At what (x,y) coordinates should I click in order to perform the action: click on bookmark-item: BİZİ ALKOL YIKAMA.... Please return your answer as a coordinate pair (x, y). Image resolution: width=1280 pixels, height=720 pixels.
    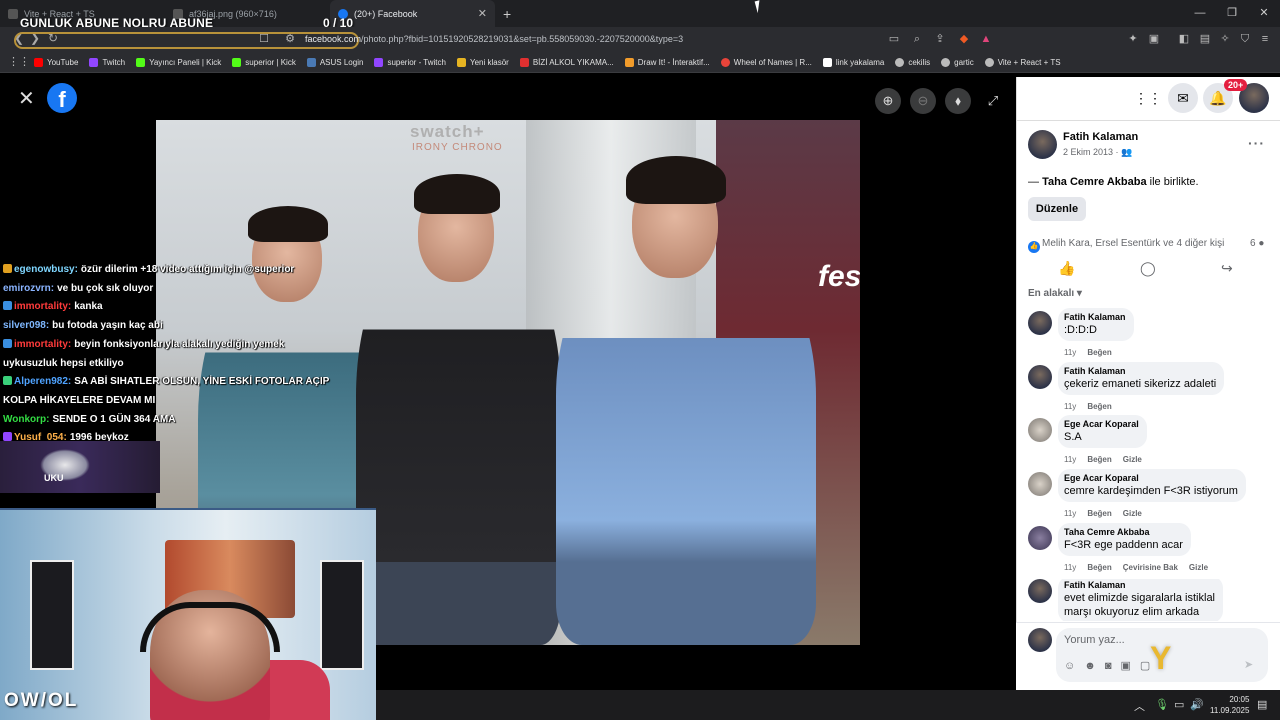
    Looking at the image, I should click on (566, 62).